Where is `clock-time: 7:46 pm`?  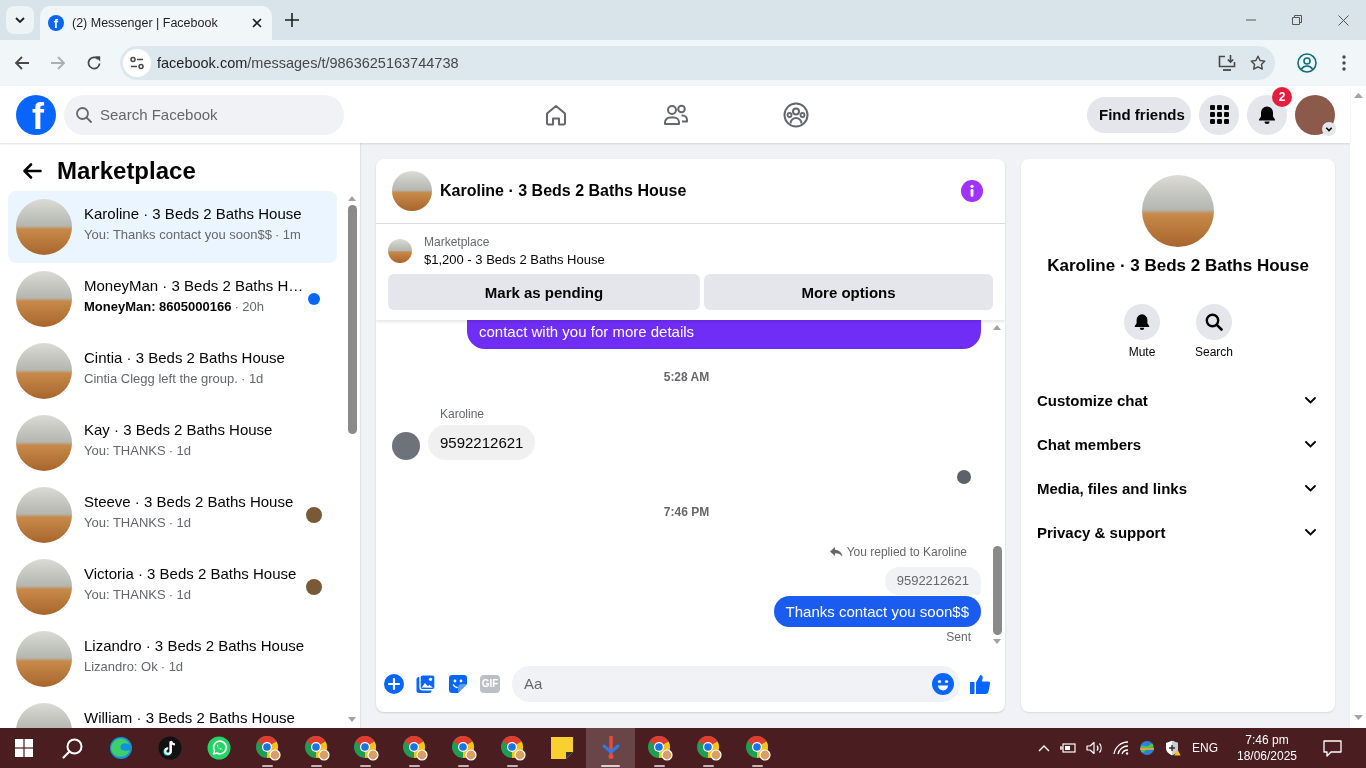
clock-time: 7:46 pm is located at coordinates (1267, 740).